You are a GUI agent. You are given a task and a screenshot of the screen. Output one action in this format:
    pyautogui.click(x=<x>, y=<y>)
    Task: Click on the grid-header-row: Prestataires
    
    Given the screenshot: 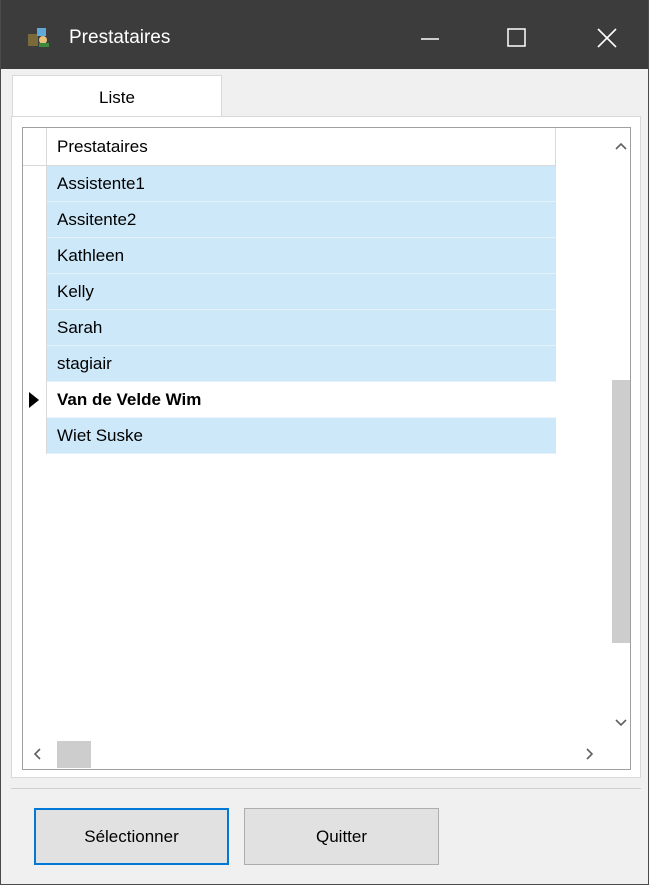 What is the action you would take?
    pyautogui.click(x=289, y=147)
    